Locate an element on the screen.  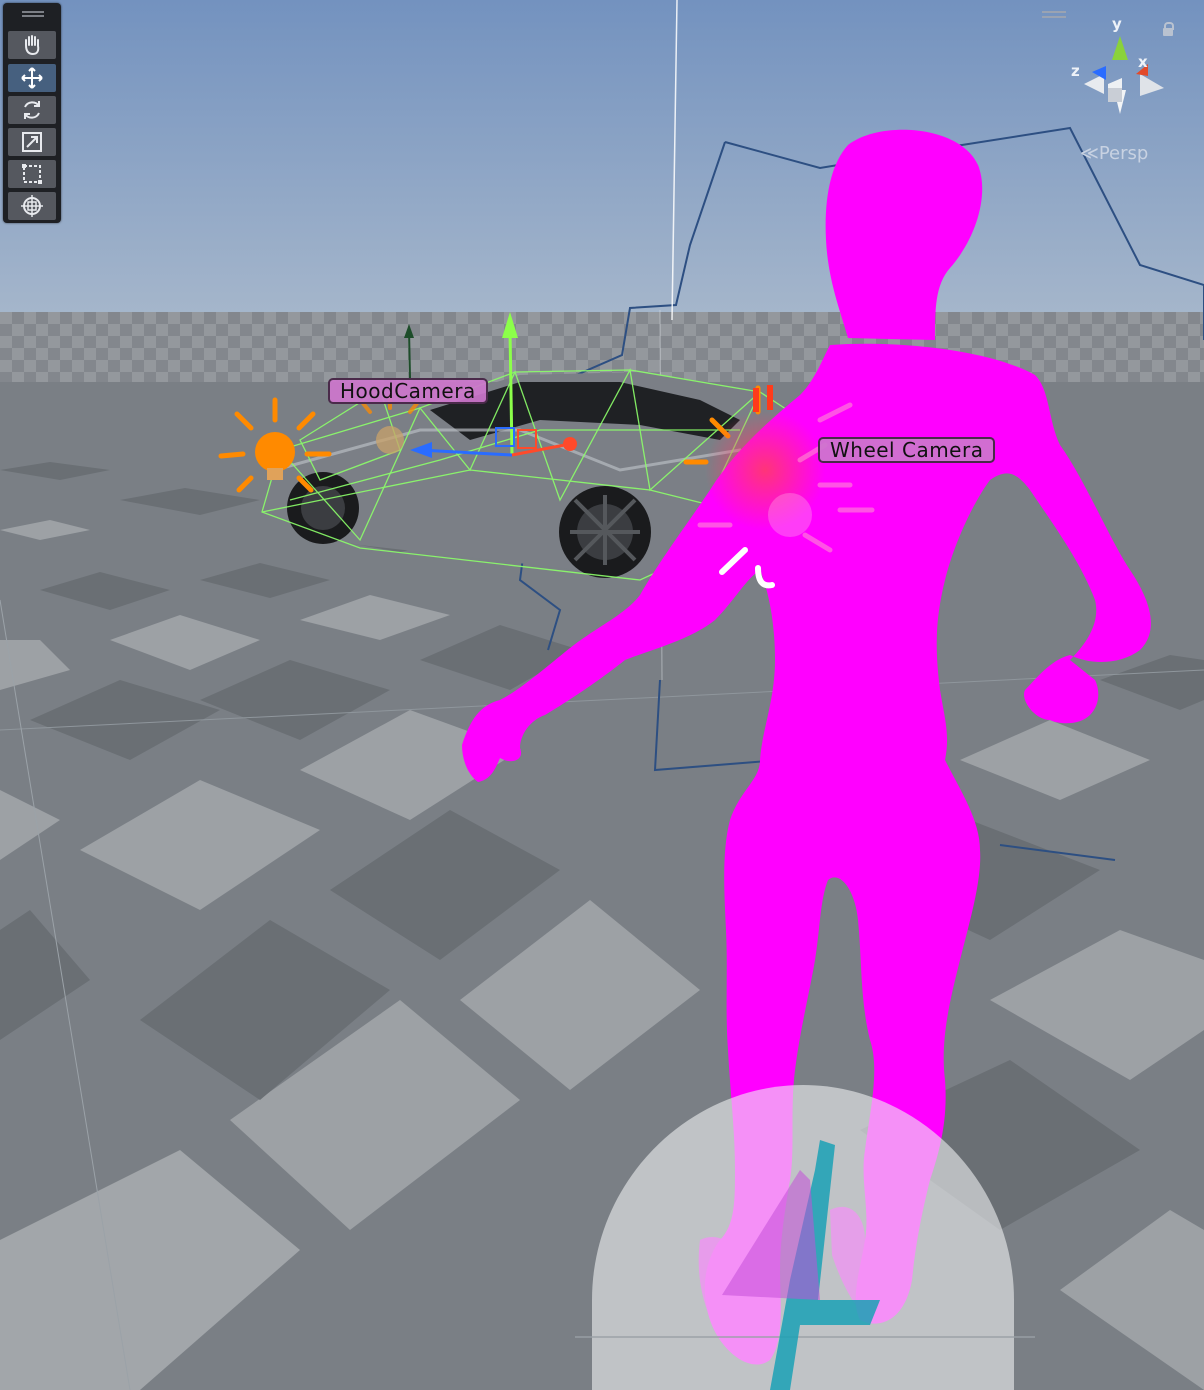
orientation-gizmo is located at coordinates (1123, 68).